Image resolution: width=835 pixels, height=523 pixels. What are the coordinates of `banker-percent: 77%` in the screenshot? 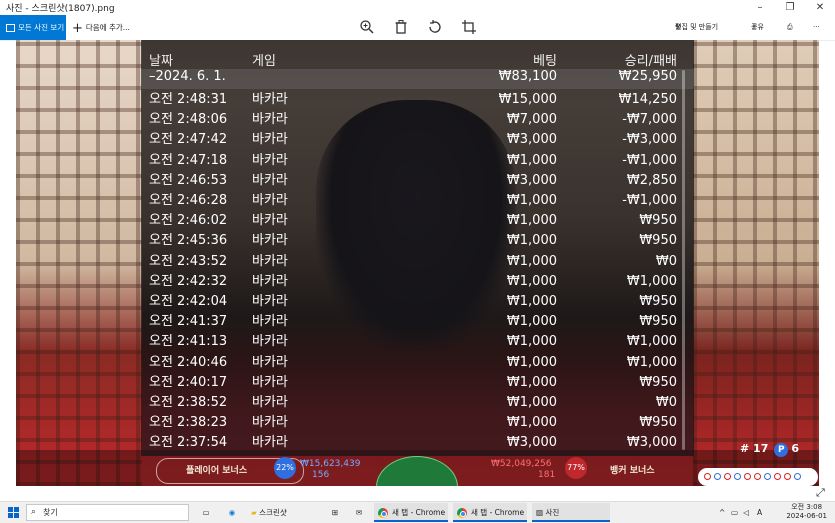 It's located at (576, 468).